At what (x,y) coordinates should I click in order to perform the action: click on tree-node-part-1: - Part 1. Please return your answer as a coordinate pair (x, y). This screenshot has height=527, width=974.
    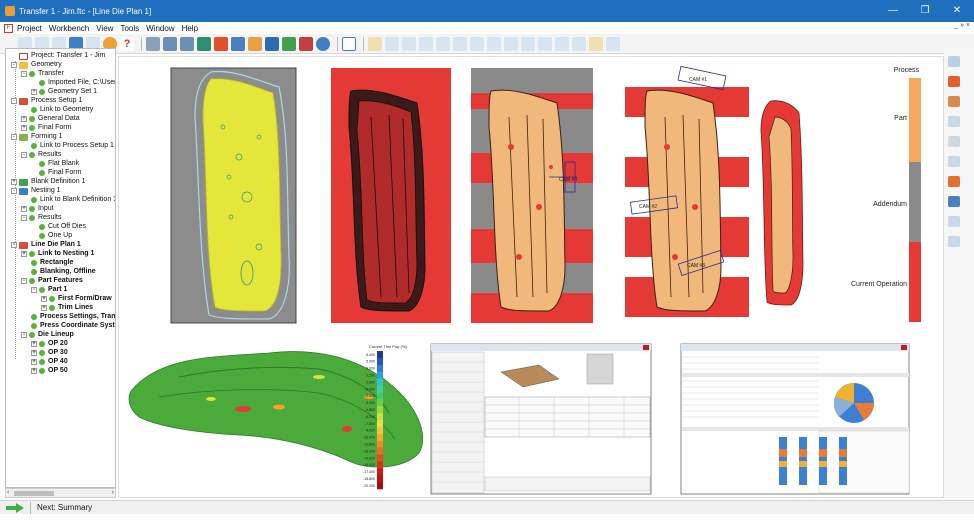
    Looking at the image, I should click on (49, 290).